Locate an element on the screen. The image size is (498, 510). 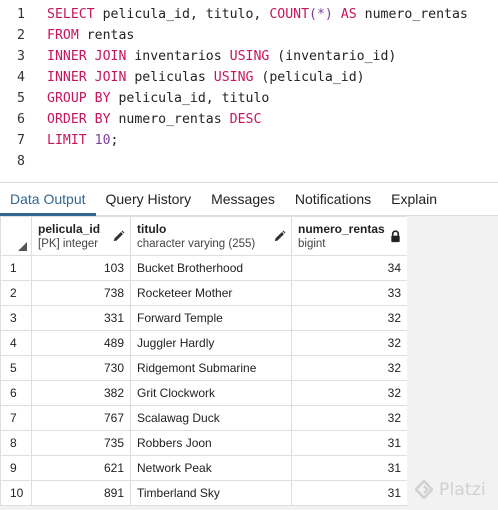
cell-pelicula-id: 331 is located at coordinates (81, 318).